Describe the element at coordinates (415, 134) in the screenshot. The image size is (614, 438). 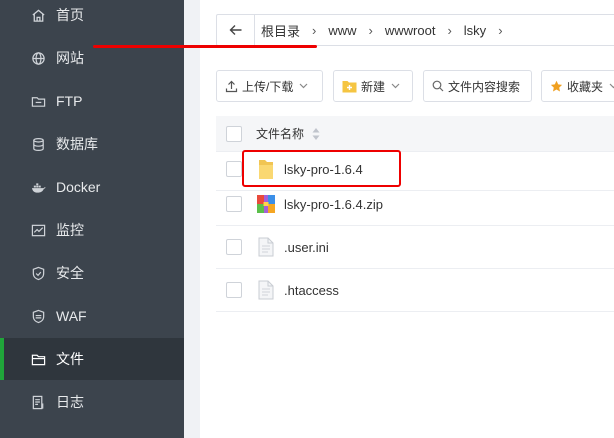
I see `file-table-header: 文件名称` at that location.